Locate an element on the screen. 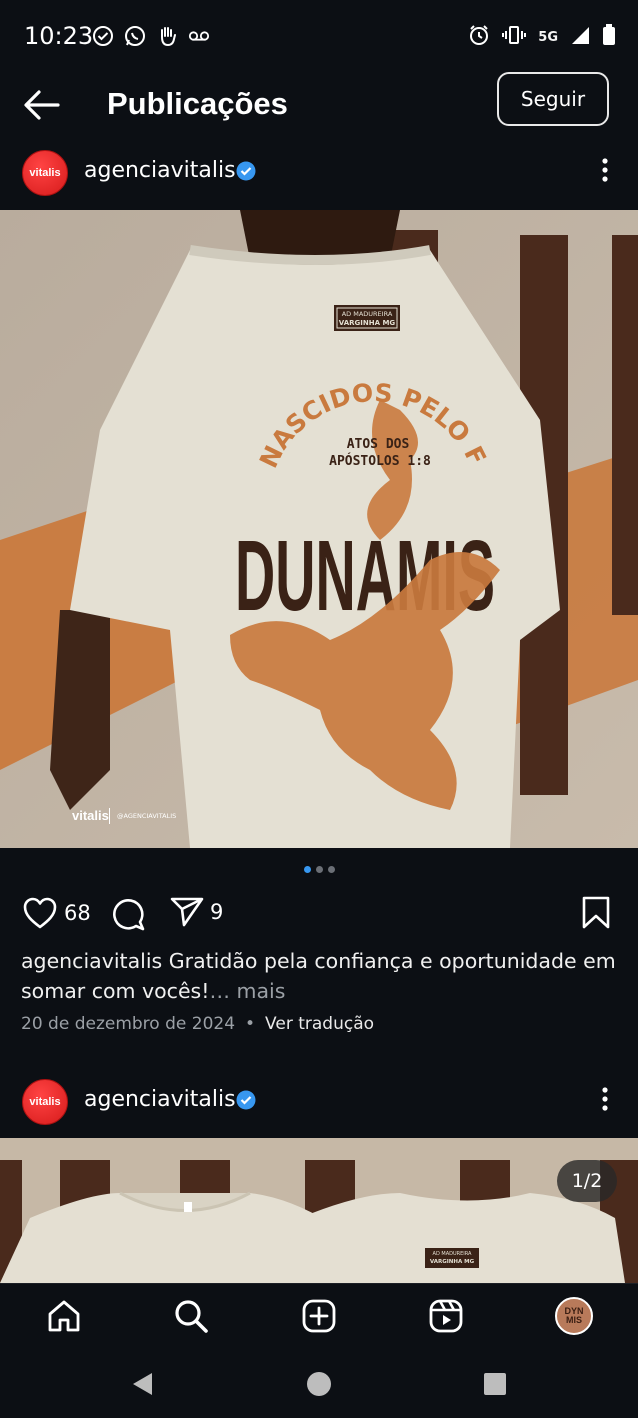 The width and height of the screenshot is (638, 1418). whatsapp-icon is located at coordinates (135, 36).